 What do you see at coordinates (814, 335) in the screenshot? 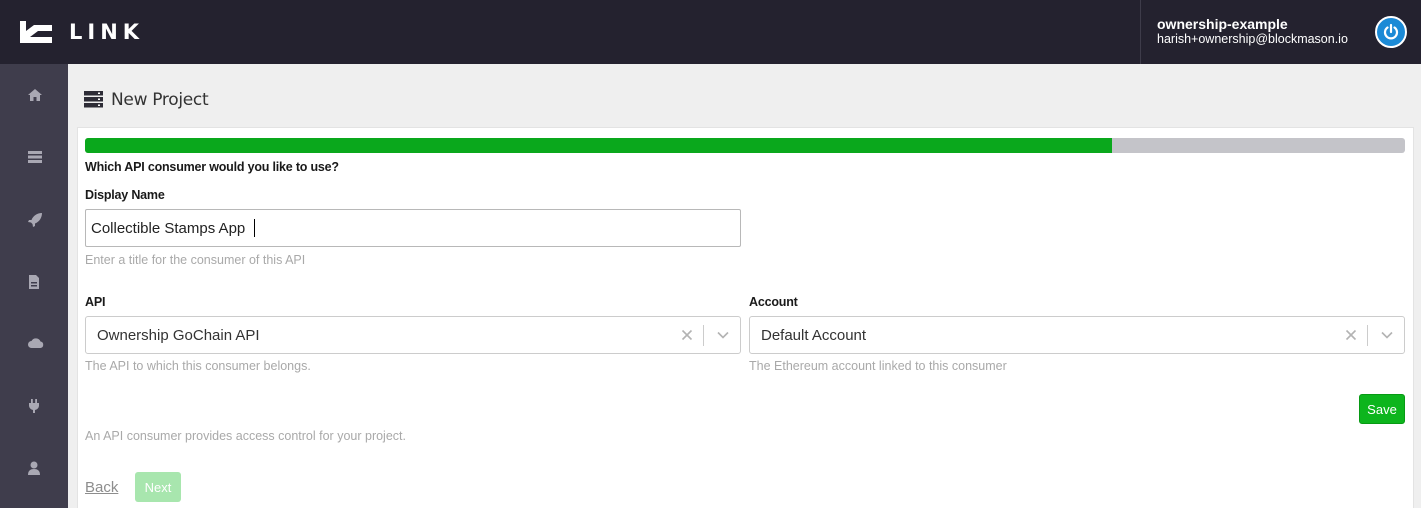
I see `account-select-value: Default Account` at bounding box center [814, 335].